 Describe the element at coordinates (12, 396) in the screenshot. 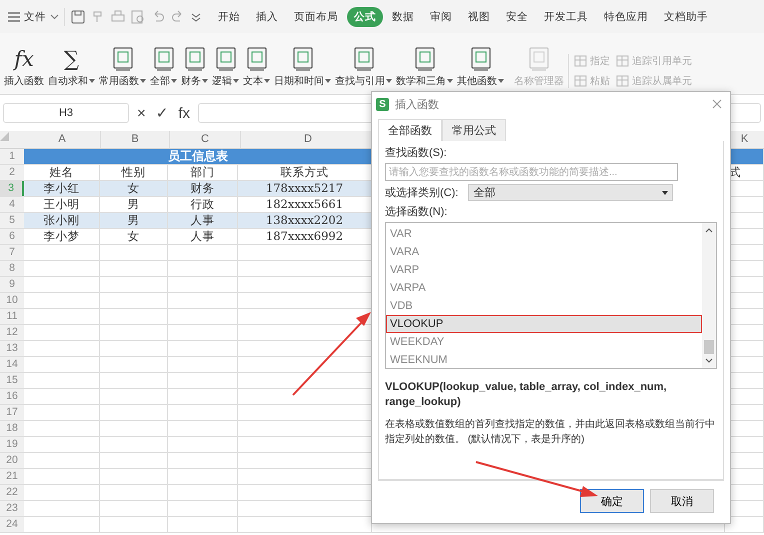

I see `row-number: 16` at that location.